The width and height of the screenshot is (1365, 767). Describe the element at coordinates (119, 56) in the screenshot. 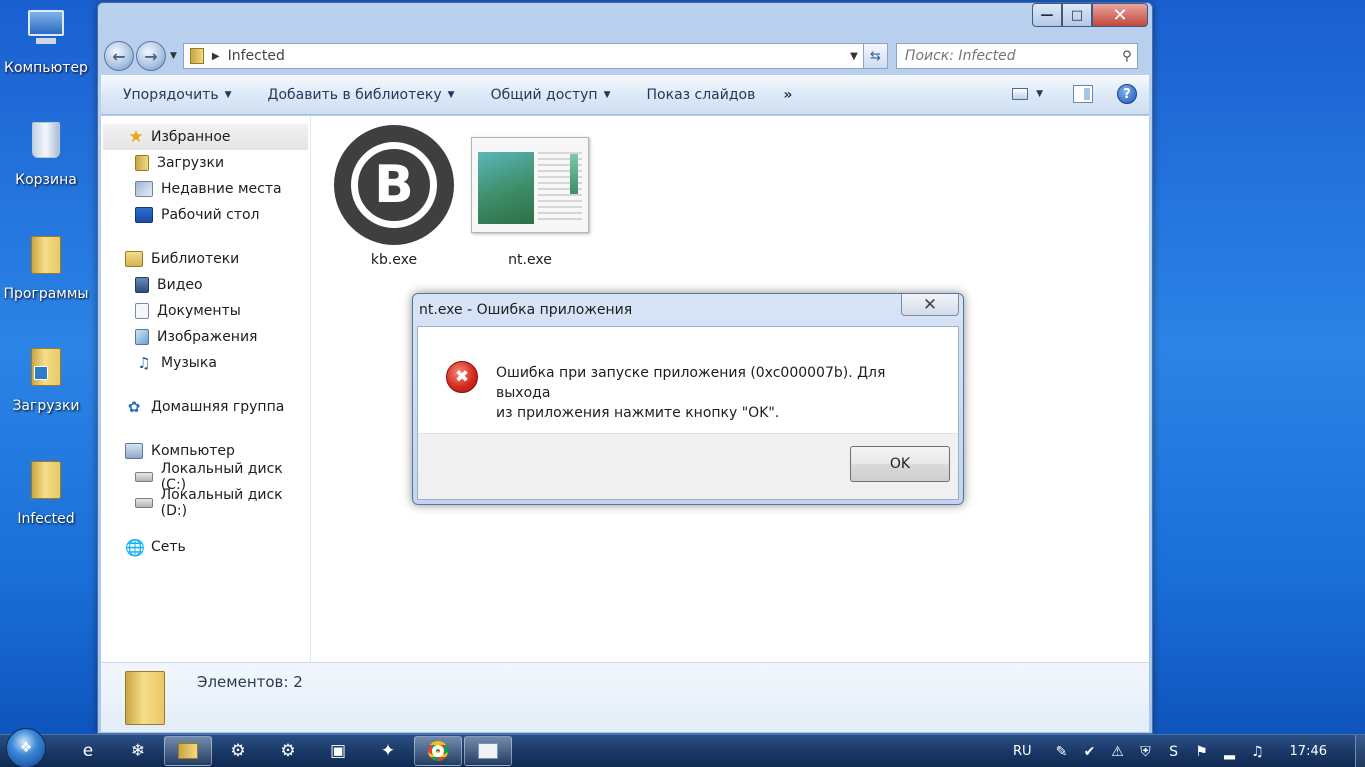

I see `back-button: ←` at that location.